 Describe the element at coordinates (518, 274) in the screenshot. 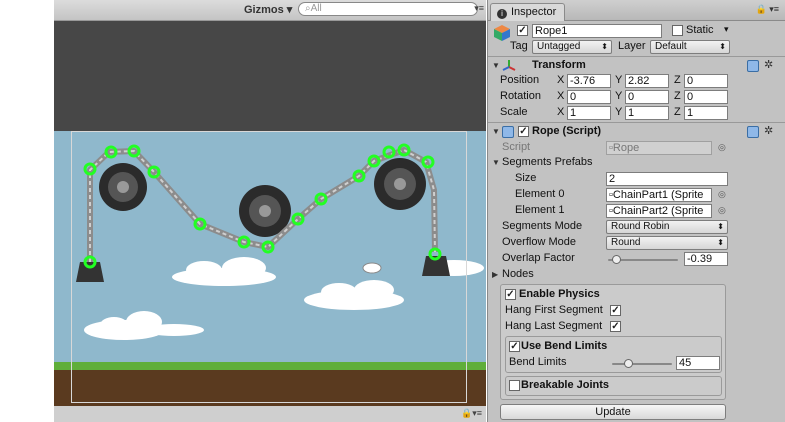

I see `nodes-label: Nodes` at that location.